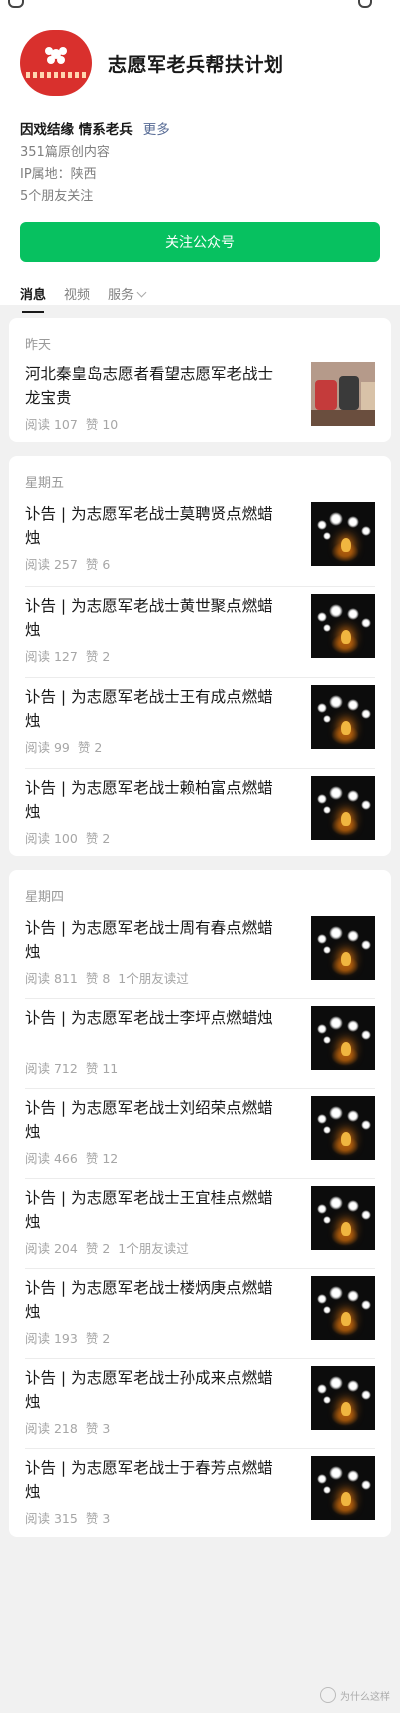 This screenshot has height=1713, width=400. Describe the element at coordinates (200, 242) in the screenshot. I see `follow-button: 关注公众号` at that location.